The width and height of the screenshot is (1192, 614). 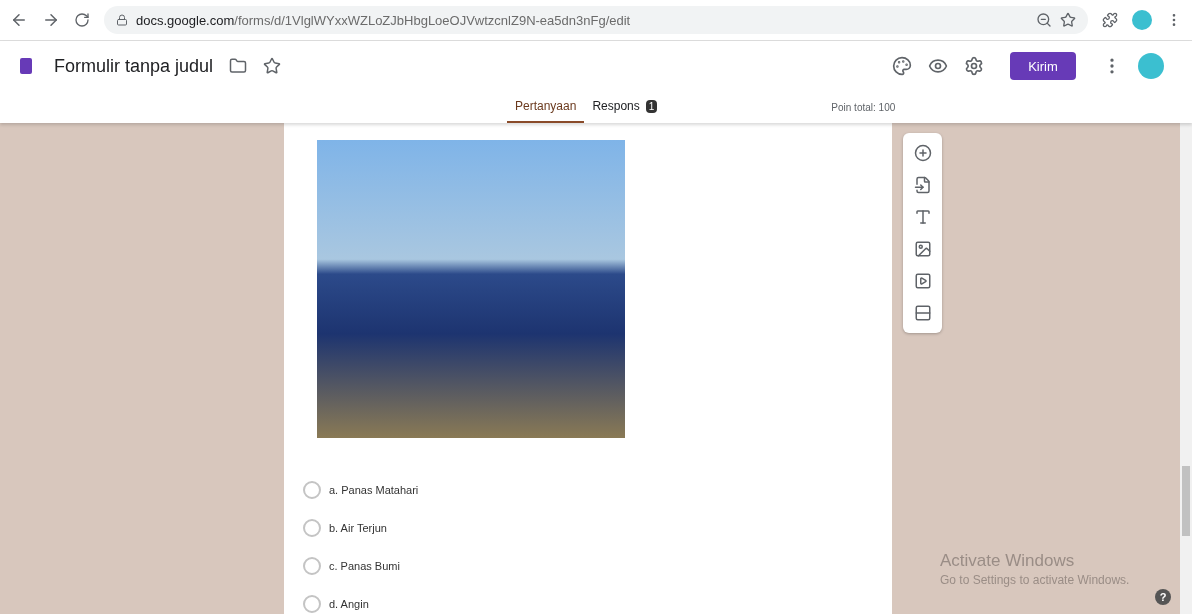 What do you see at coordinates (26, 66) in the screenshot?
I see `forms-logo-icon` at bounding box center [26, 66].